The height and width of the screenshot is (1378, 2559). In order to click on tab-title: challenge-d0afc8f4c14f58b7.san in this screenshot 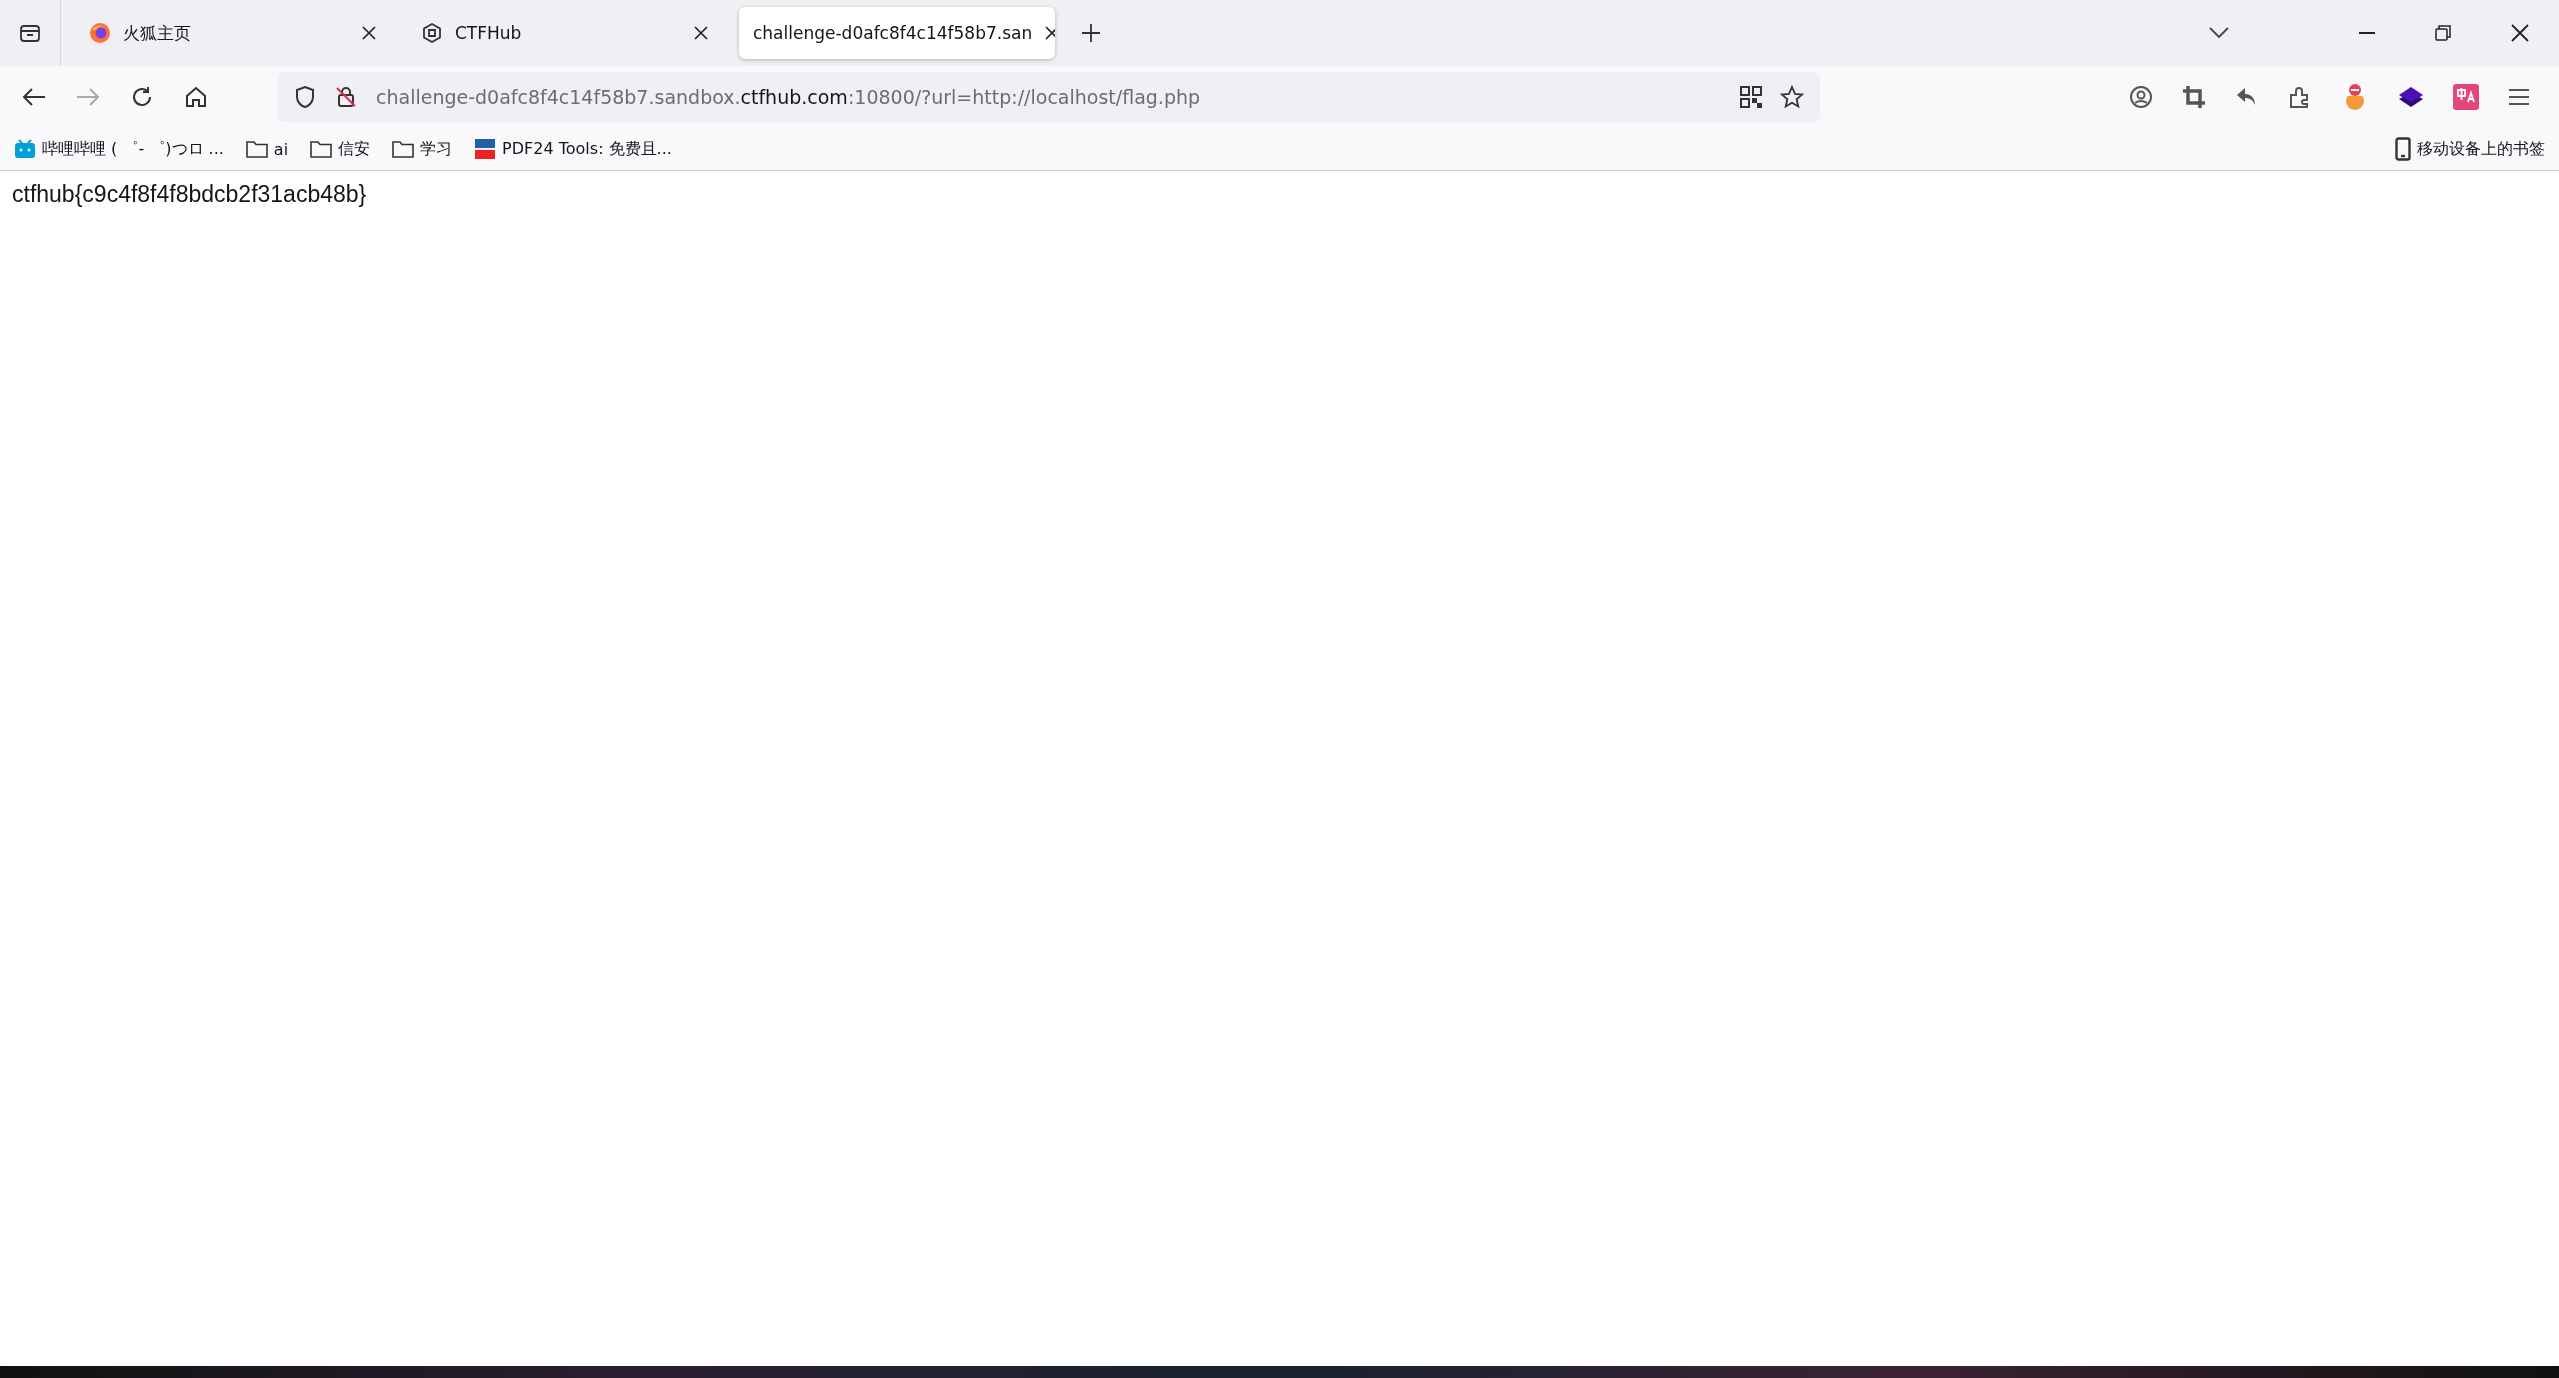, I will do `click(893, 33)`.